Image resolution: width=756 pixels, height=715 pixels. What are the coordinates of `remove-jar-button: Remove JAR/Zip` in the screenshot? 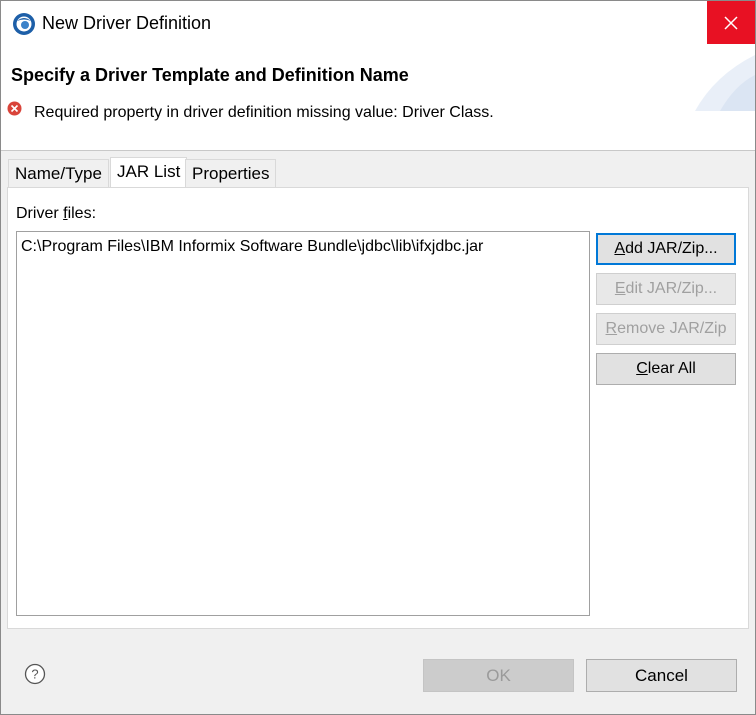 It's located at (666, 329).